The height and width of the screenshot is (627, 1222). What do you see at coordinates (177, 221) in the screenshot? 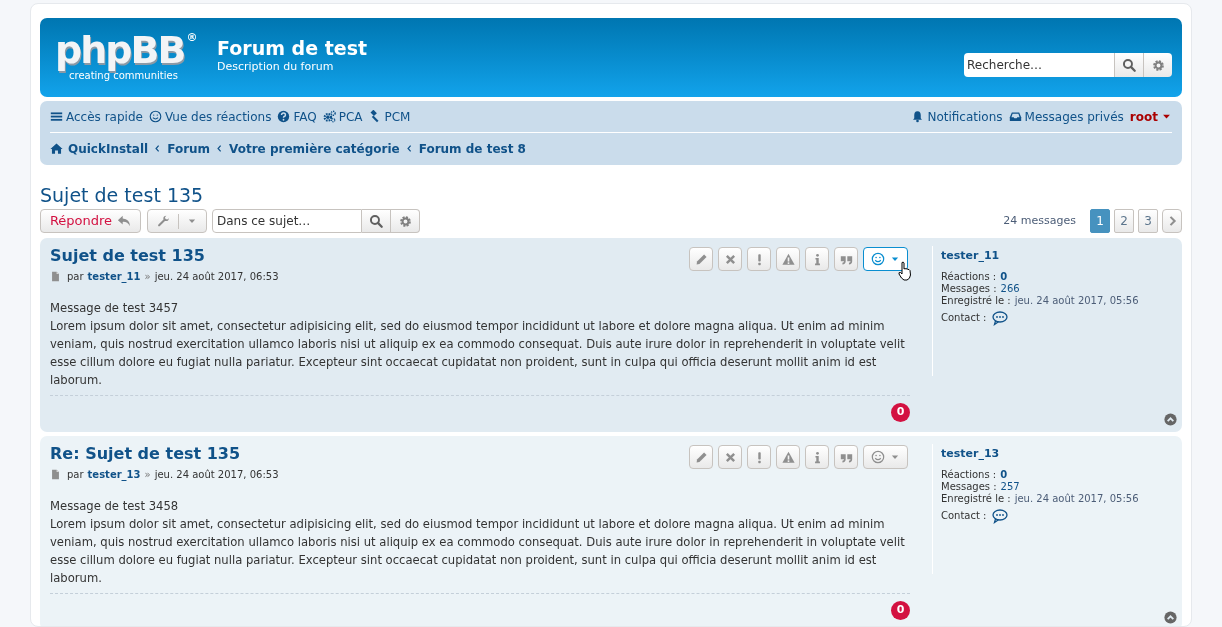
I see `tools-button` at bounding box center [177, 221].